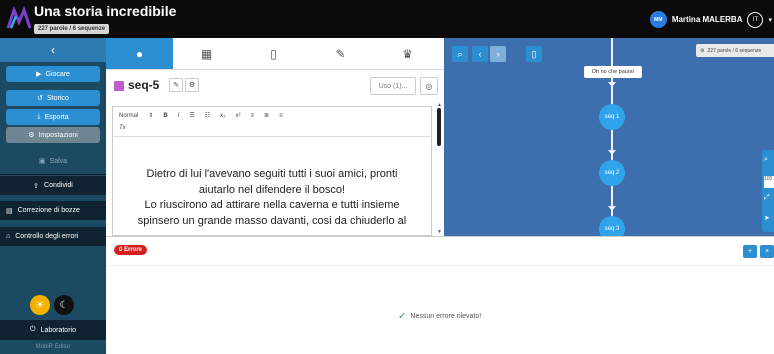 This screenshot has height=354, width=774. I want to click on bold-button: B, so click(165, 116).